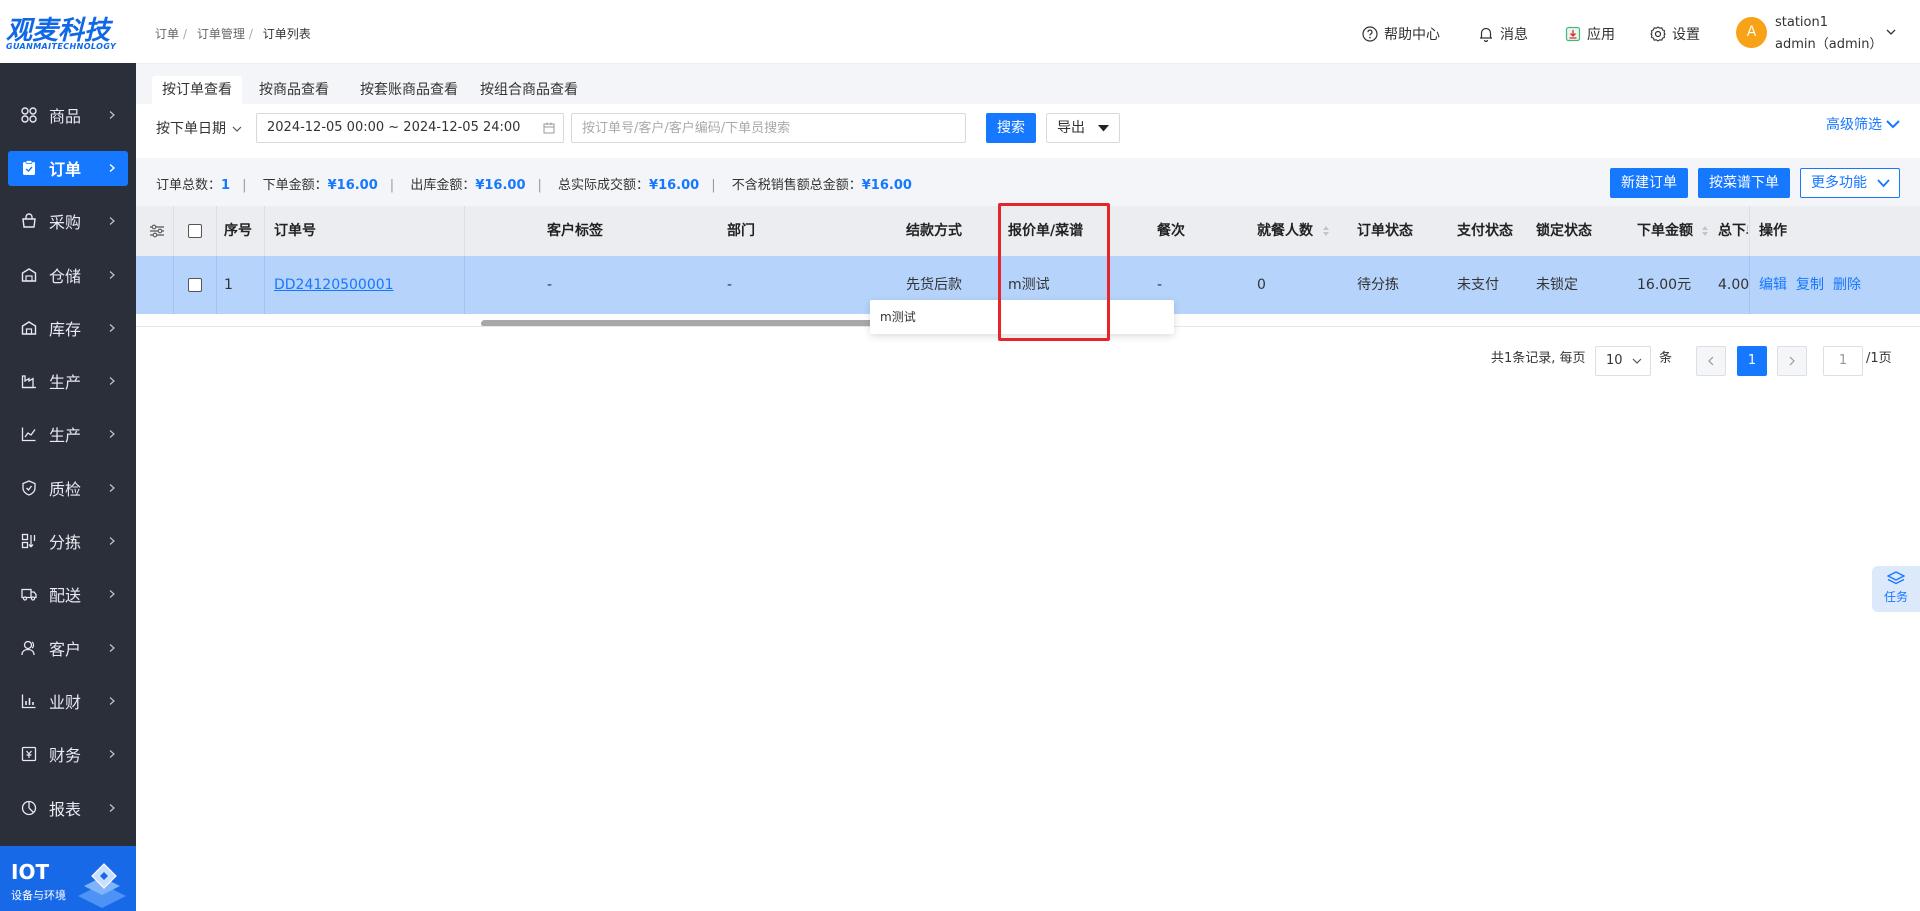 The height and width of the screenshot is (911, 1920). I want to click on settings-label: 设置, so click(1686, 35).